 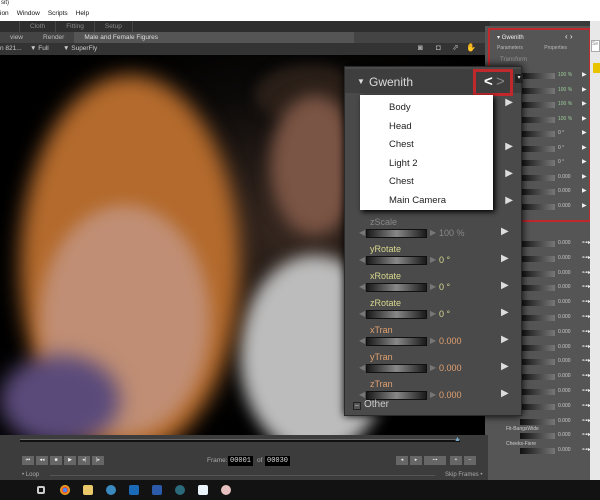 What do you see at coordinates (510, 48) in the screenshot?
I see `tab-parameters: Parameters` at bounding box center [510, 48].